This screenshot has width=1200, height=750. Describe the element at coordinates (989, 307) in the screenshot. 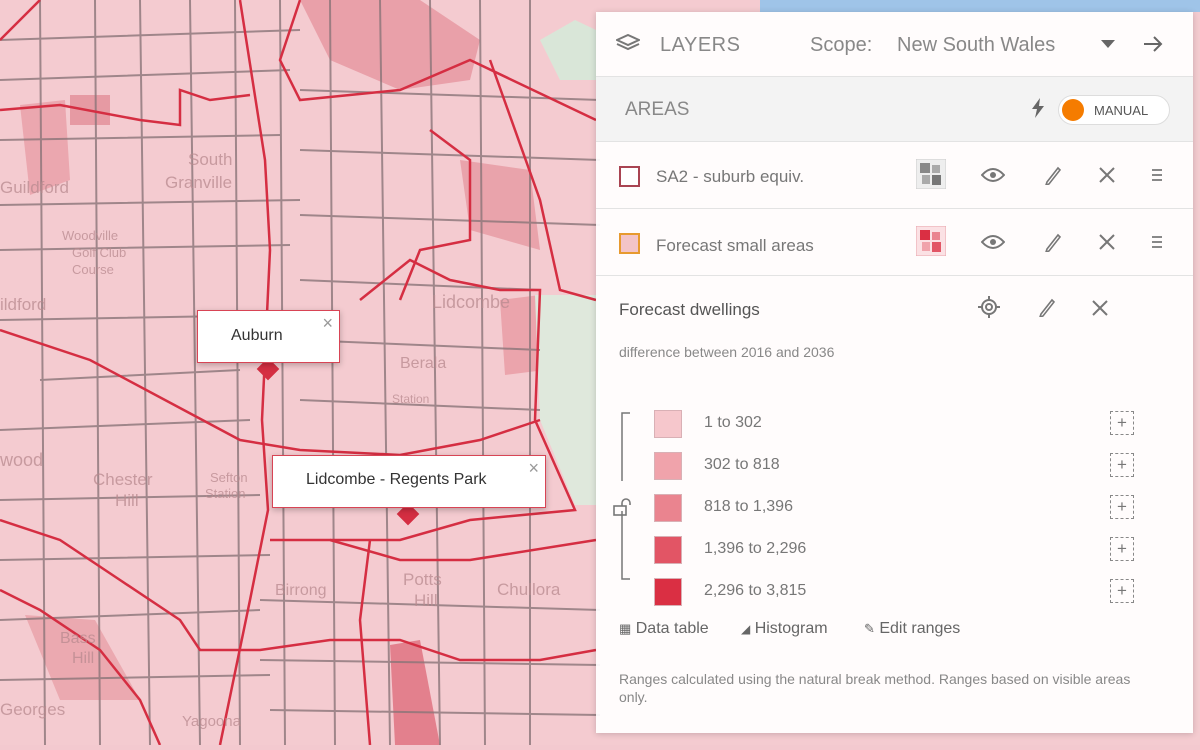

I see `gear-icon` at that location.